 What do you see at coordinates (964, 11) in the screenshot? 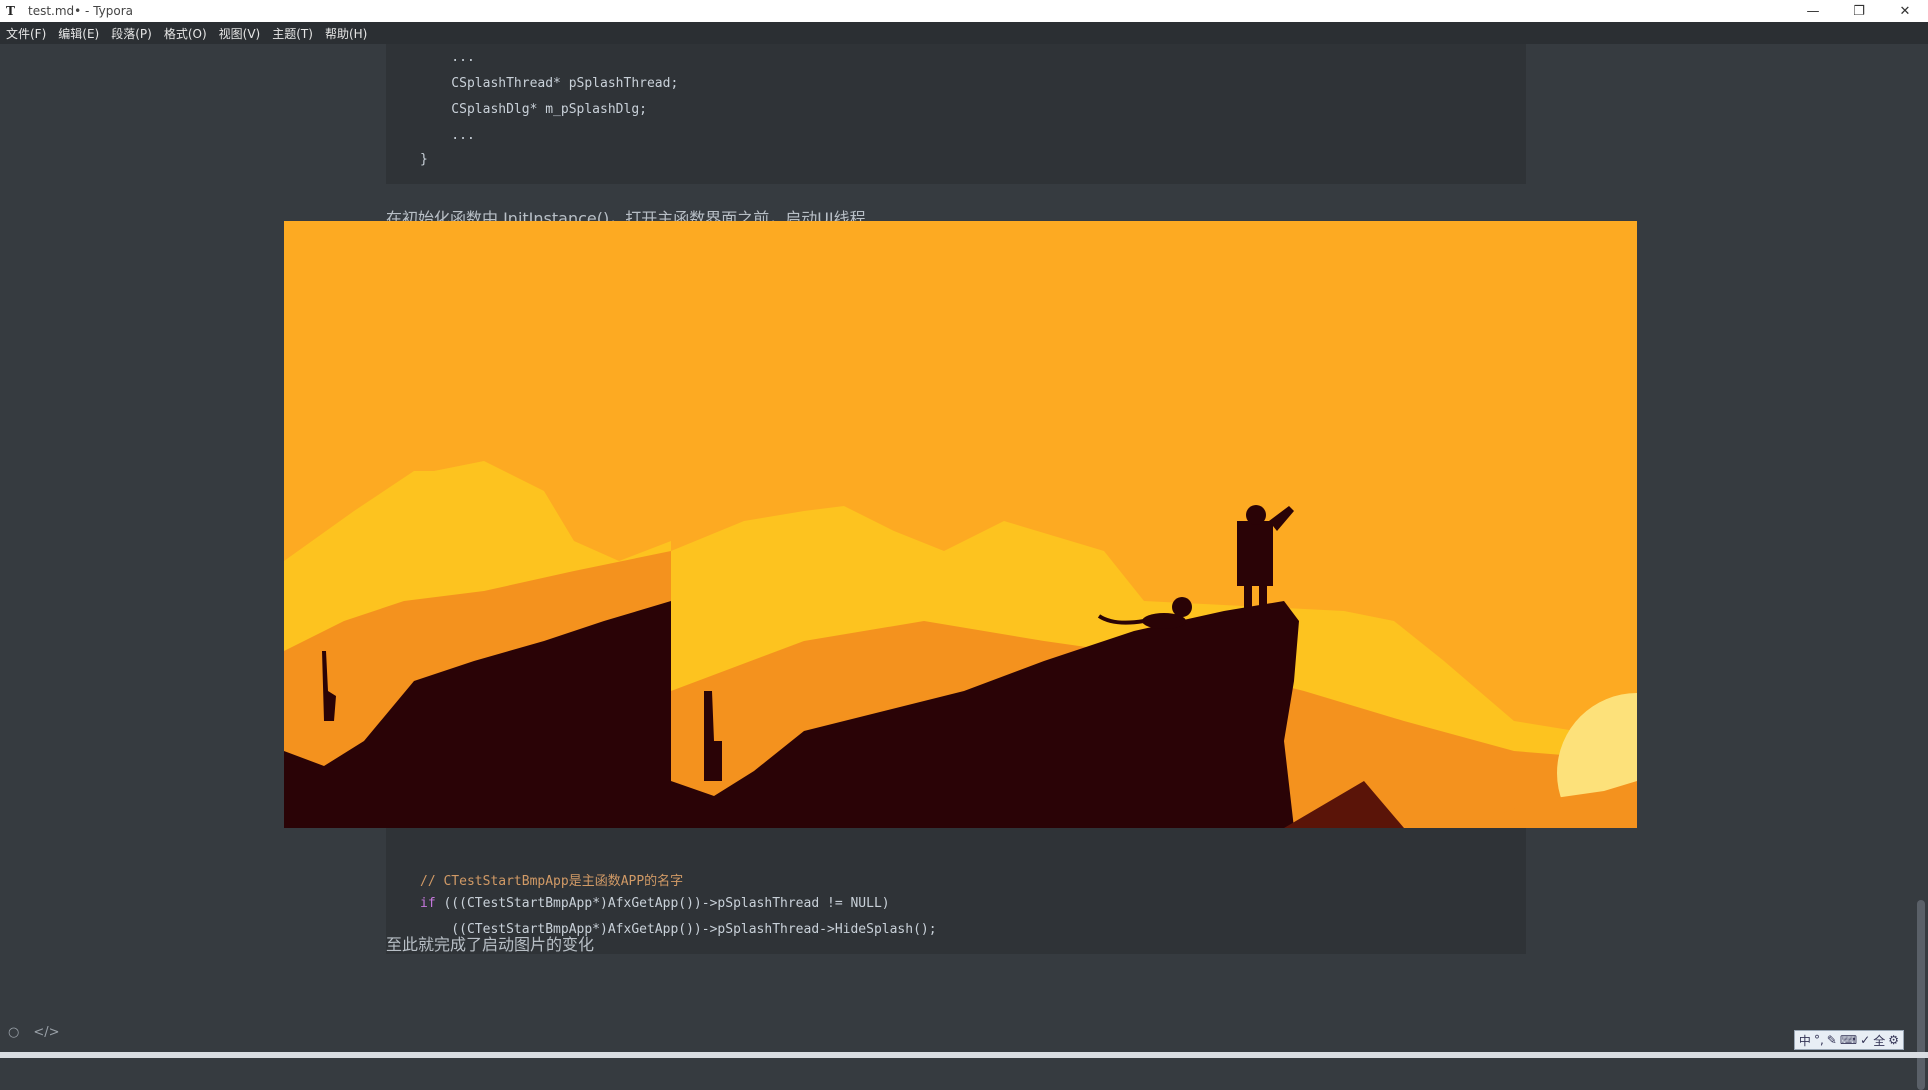
I see `title-bar: T test.md• - Typora — ❐ ✕` at bounding box center [964, 11].